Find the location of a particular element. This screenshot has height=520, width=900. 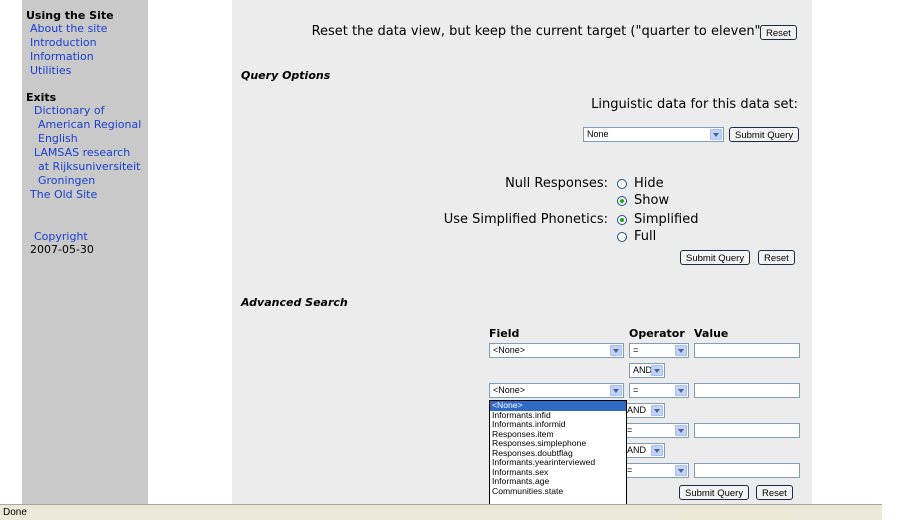

sidebar-heading-using: Using the Site is located at coordinates (70, 15).